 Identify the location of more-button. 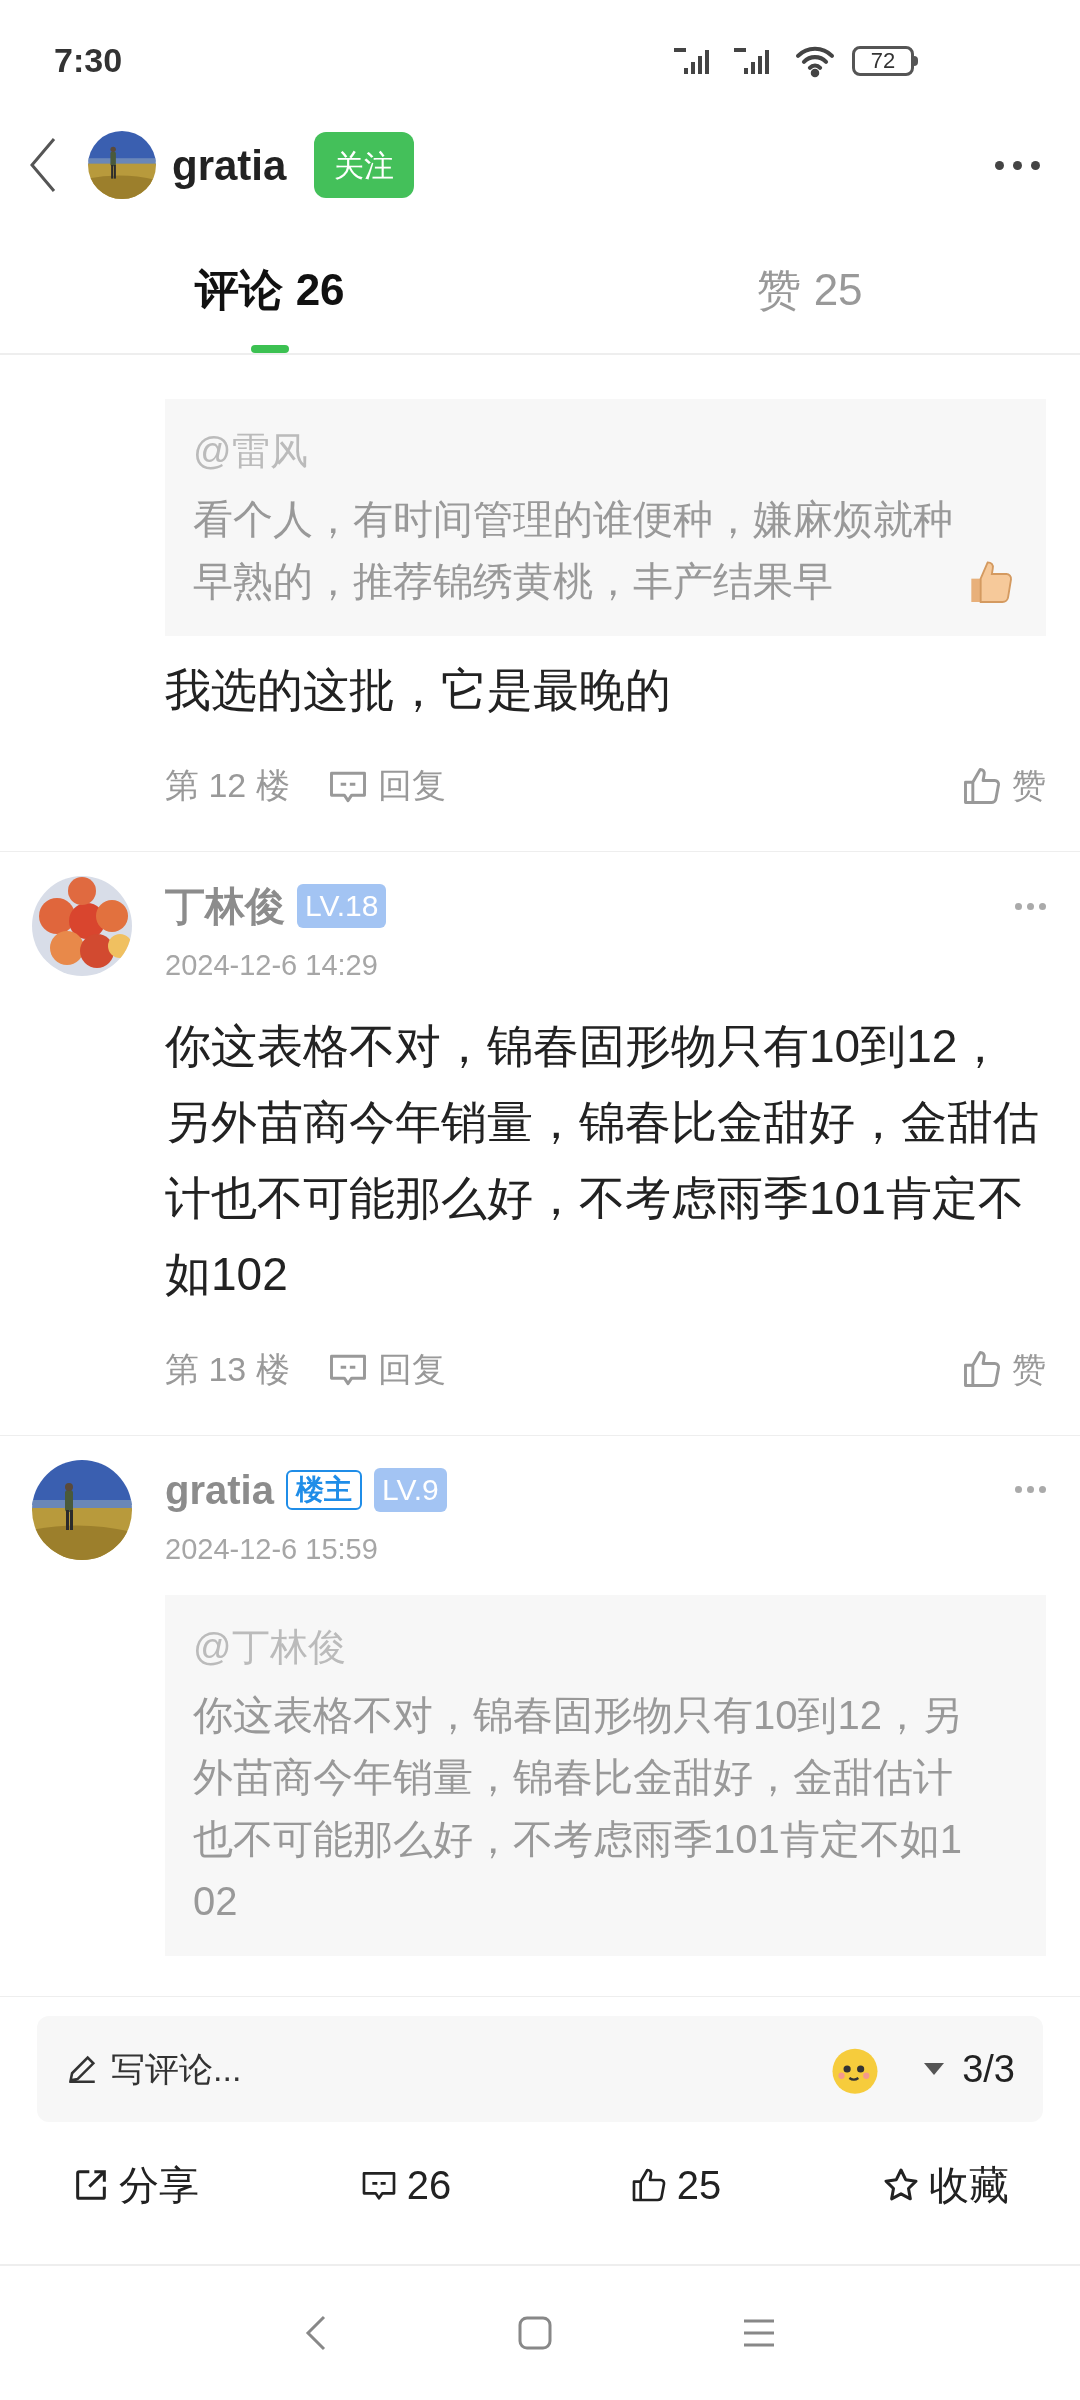
(1017, 165).